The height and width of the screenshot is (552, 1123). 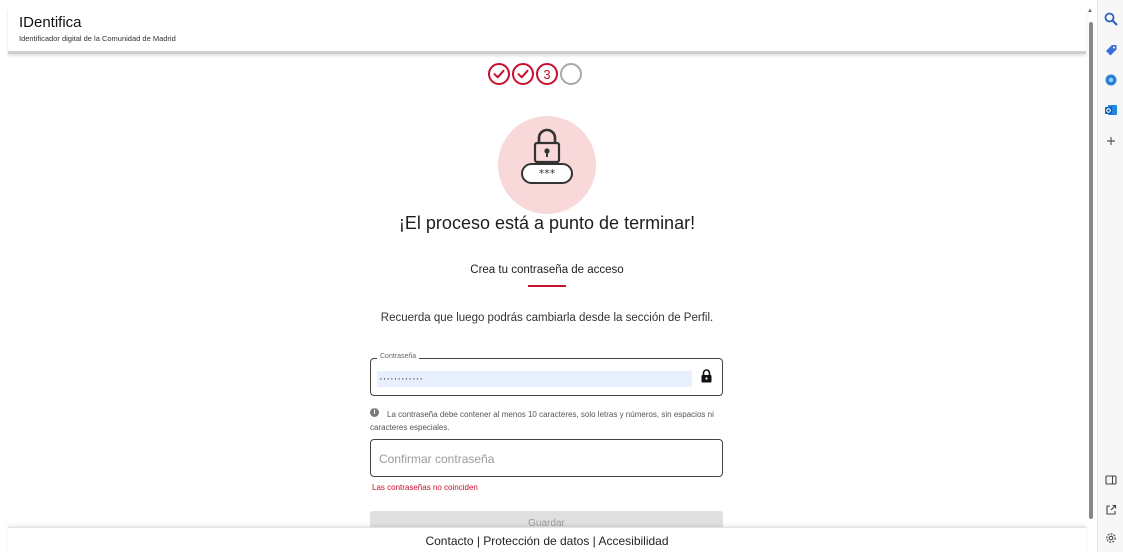 I want to click on lock-icon: ***, so click(x=547, y=156).